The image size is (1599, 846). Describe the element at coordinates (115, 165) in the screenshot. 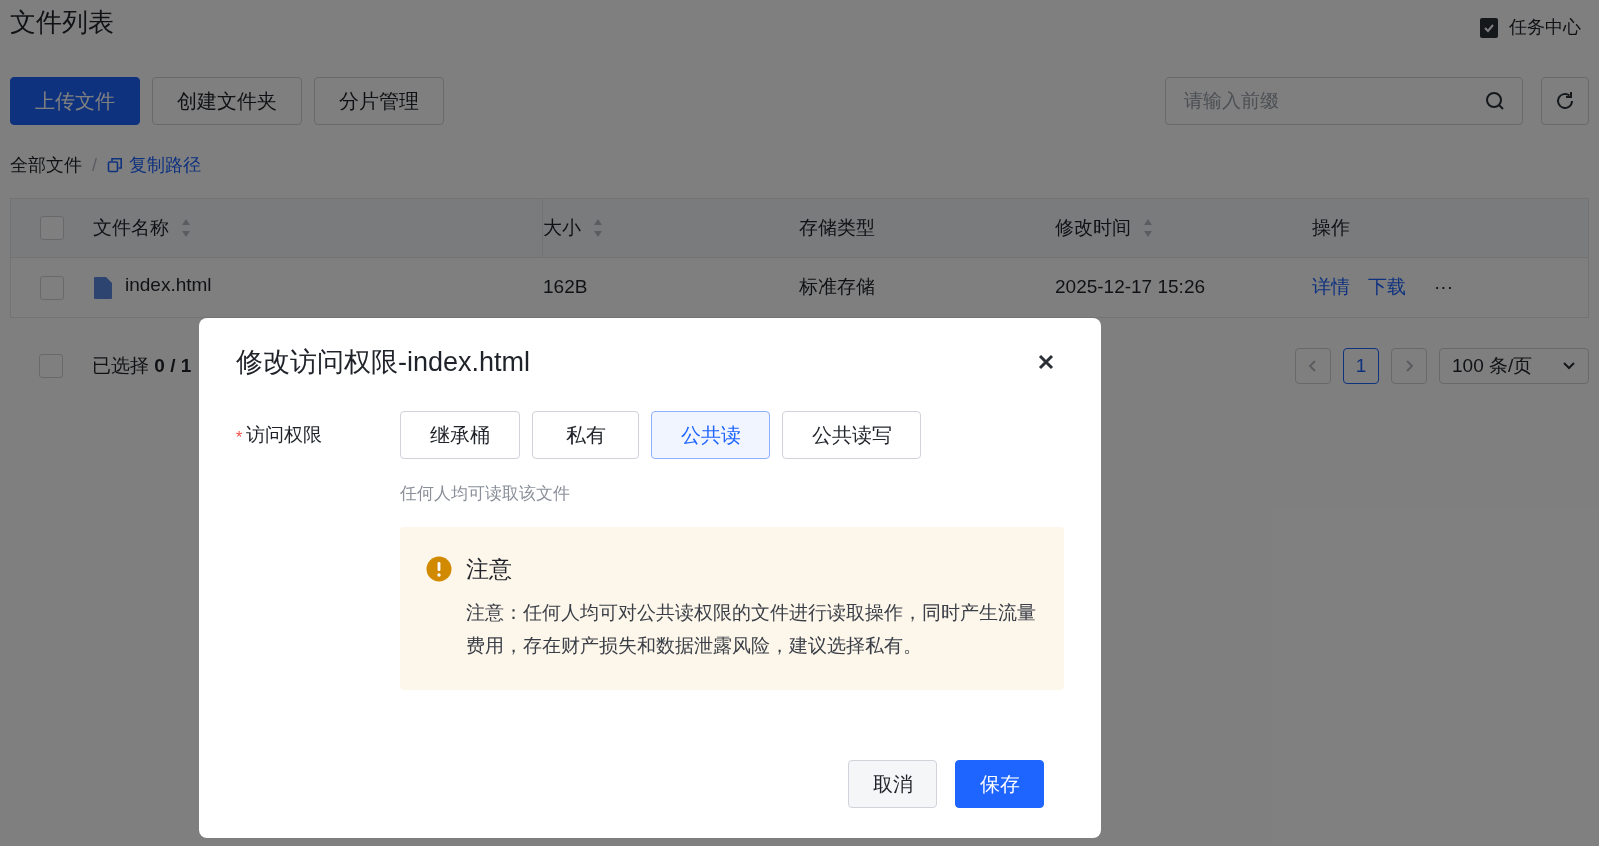

I see `copy-icon` at that location.